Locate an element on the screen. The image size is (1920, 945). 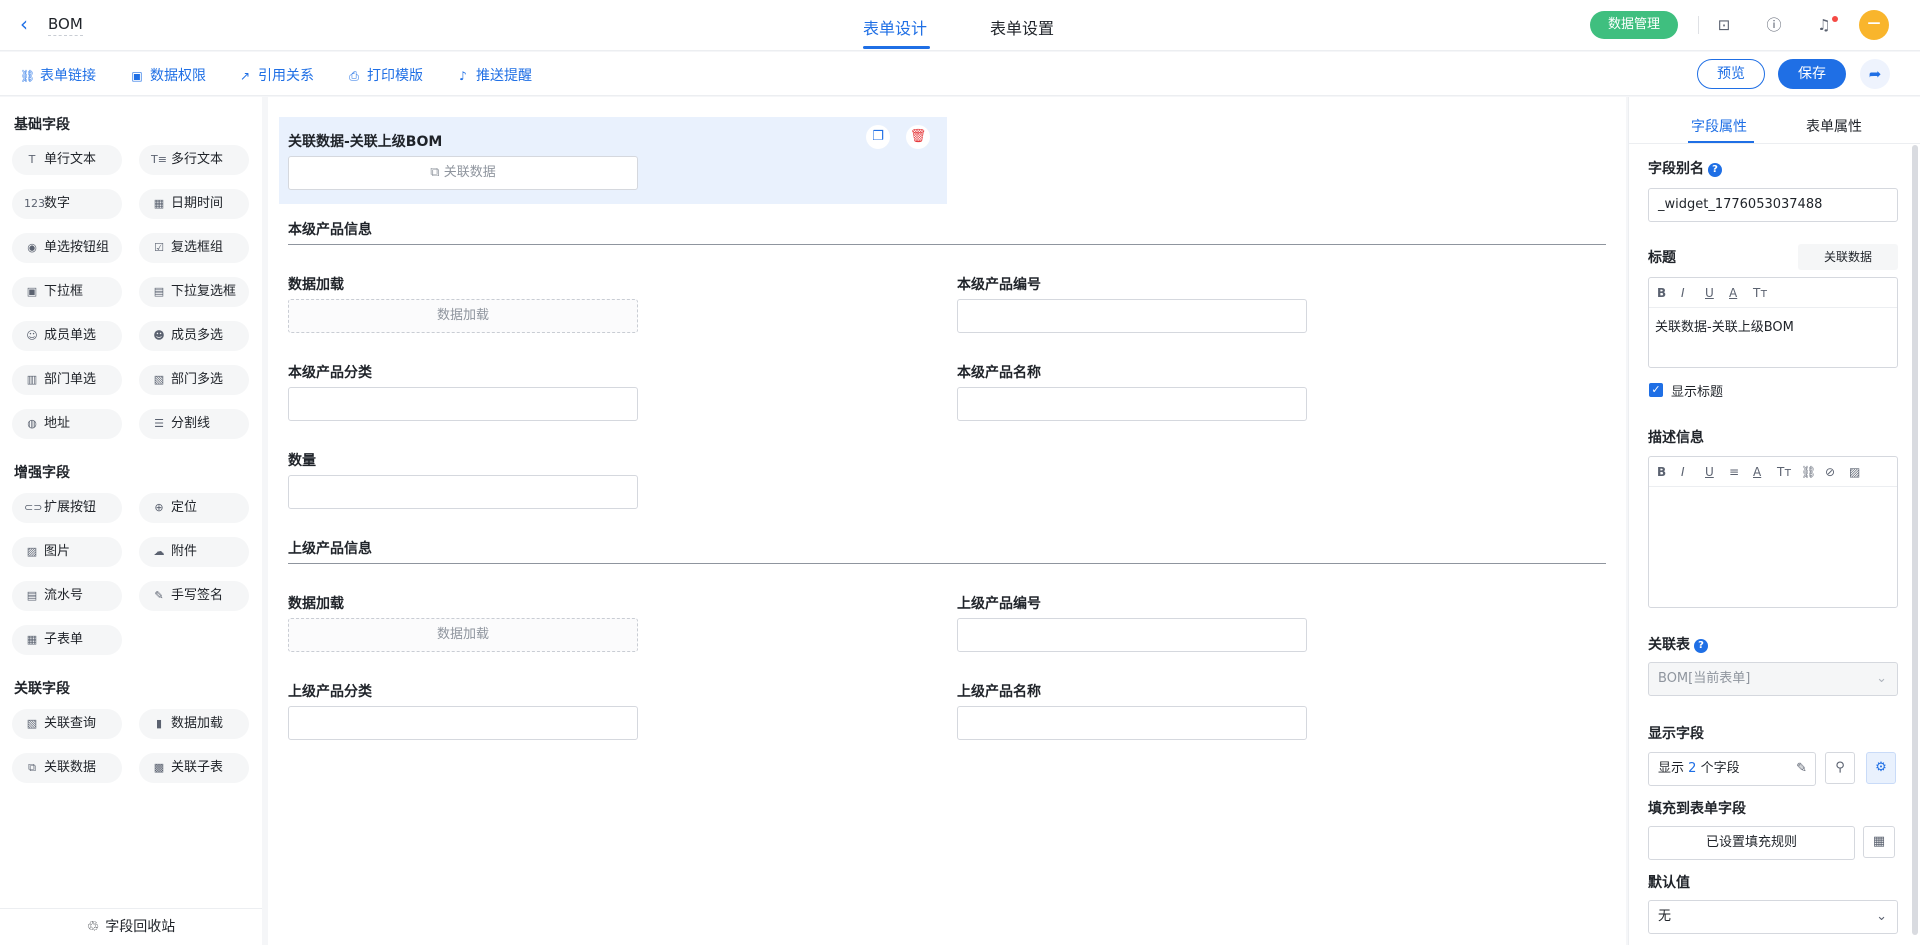
palette-checkbox-group: ☑ 复选框组 is located at coordinates (194, 248).